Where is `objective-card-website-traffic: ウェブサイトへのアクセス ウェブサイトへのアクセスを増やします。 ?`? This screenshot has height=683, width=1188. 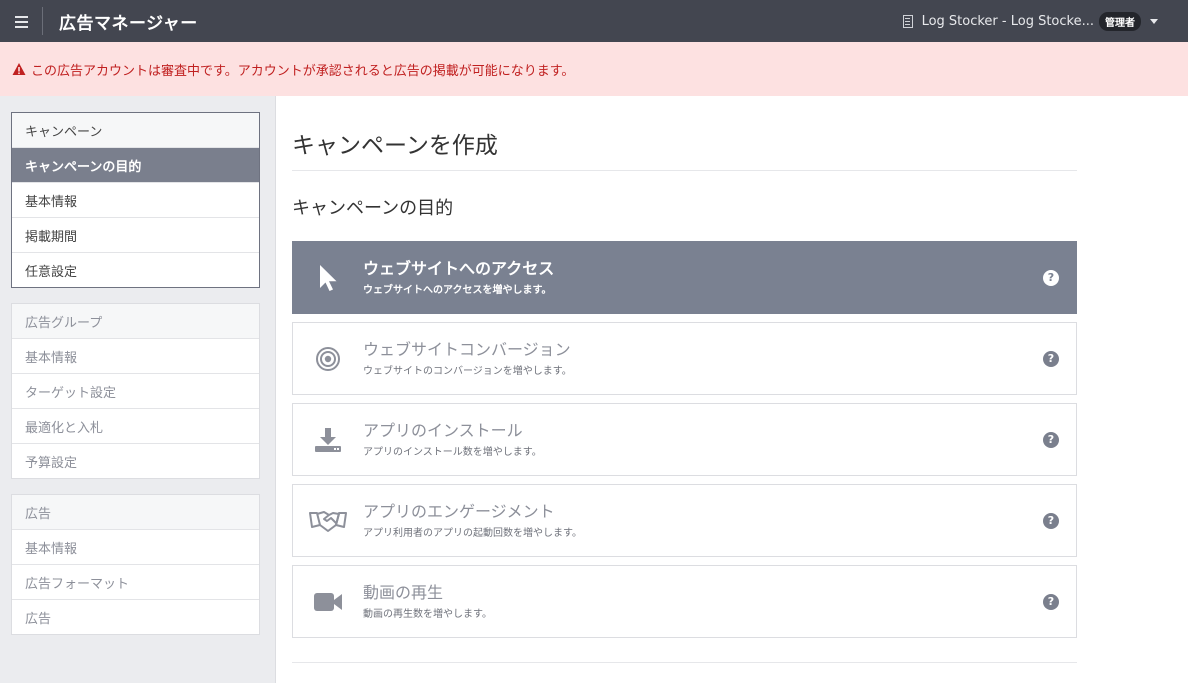
objective-card-website-traffic: ウェブサイトへのアクセス ウェブサイトへのアクセスを増やします。 ? is located at coordinates (684, 277).